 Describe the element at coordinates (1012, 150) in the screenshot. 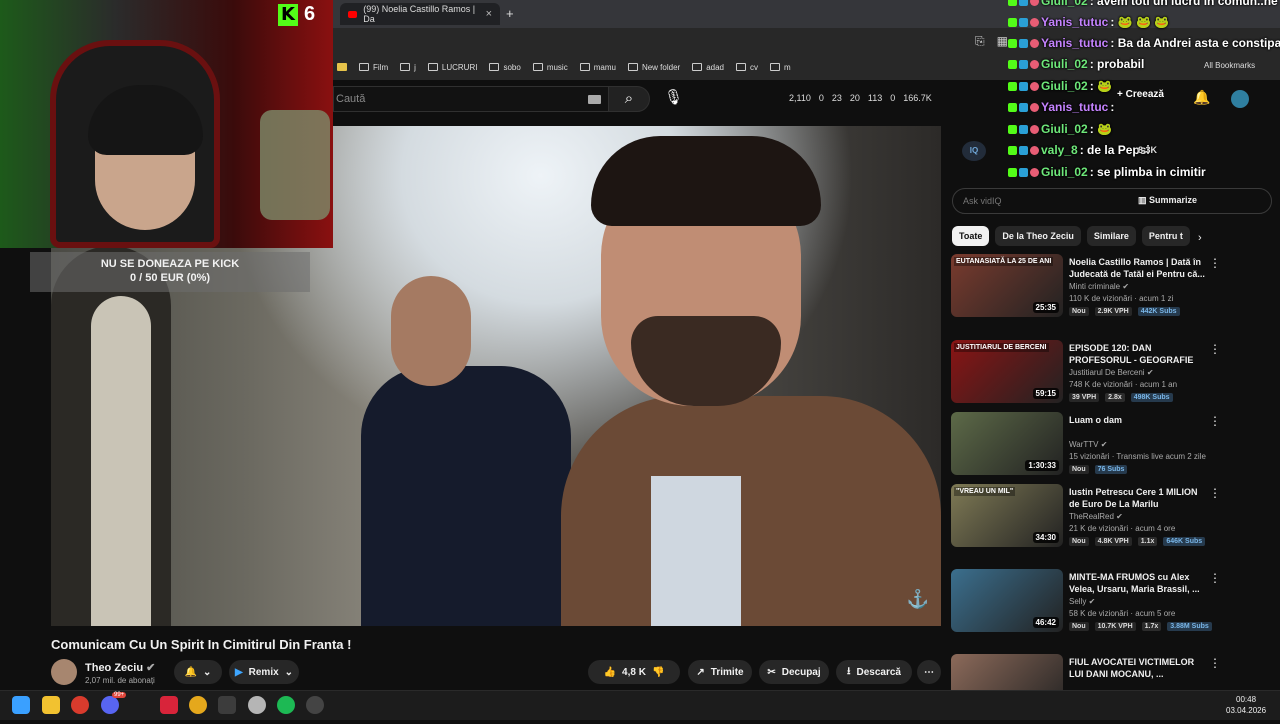

I see `kick-badge-icon` at that location.